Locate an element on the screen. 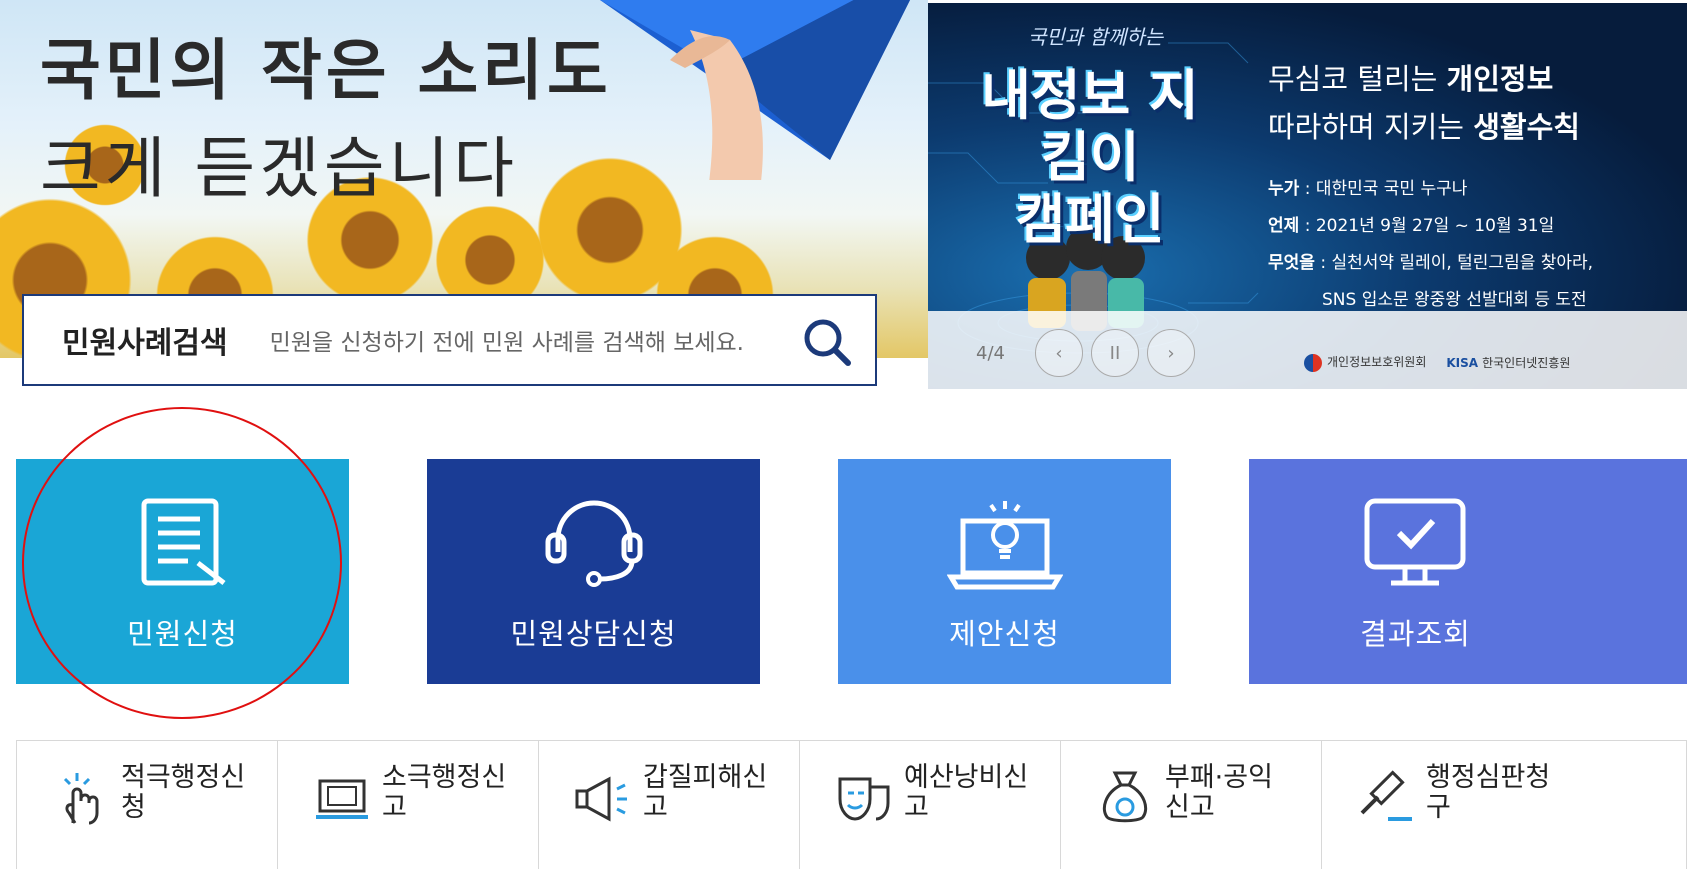 The image size is (1687, 869). headline-1-plain: 무심코 털리는 is located at coordinates (1357, 79).